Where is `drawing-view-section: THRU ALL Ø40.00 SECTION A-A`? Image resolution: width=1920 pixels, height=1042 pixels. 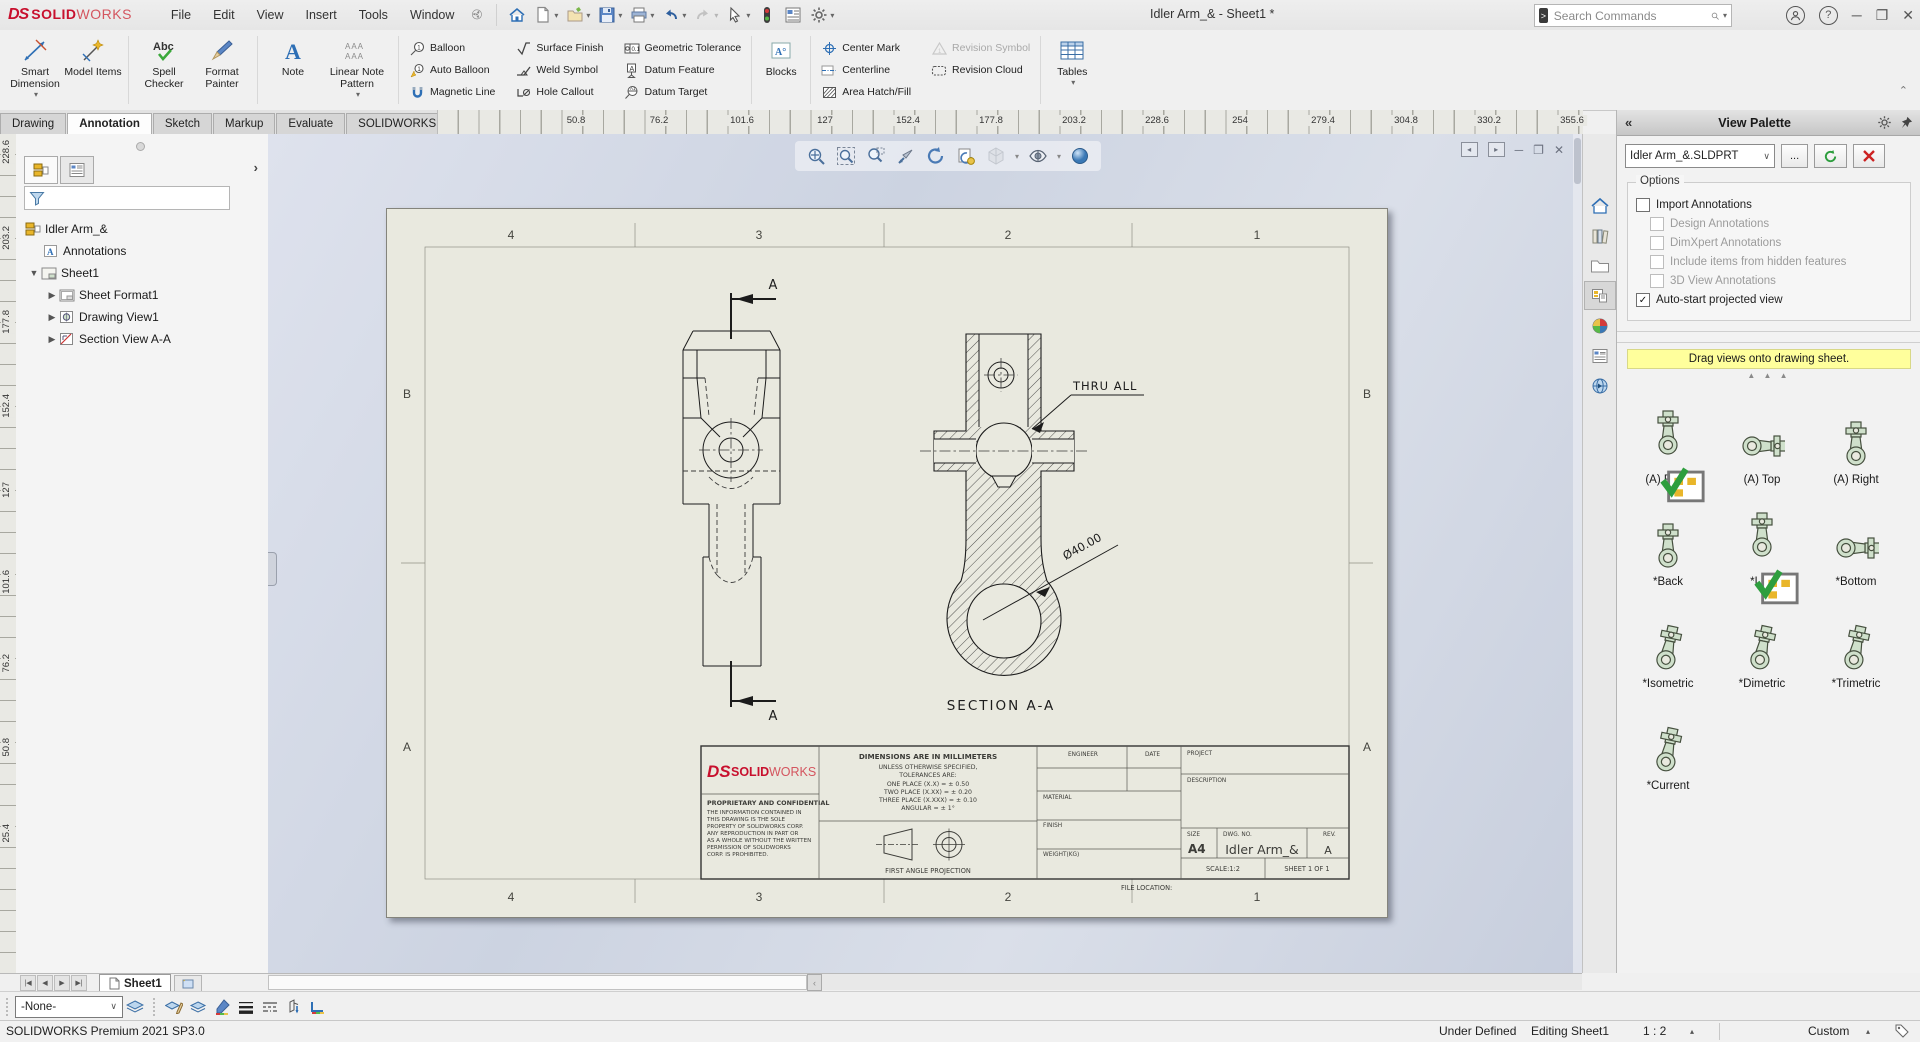 drawing-view-section: THRU ALL Ø40.00 SECTION A-A is located at coordinates (1032, 523).